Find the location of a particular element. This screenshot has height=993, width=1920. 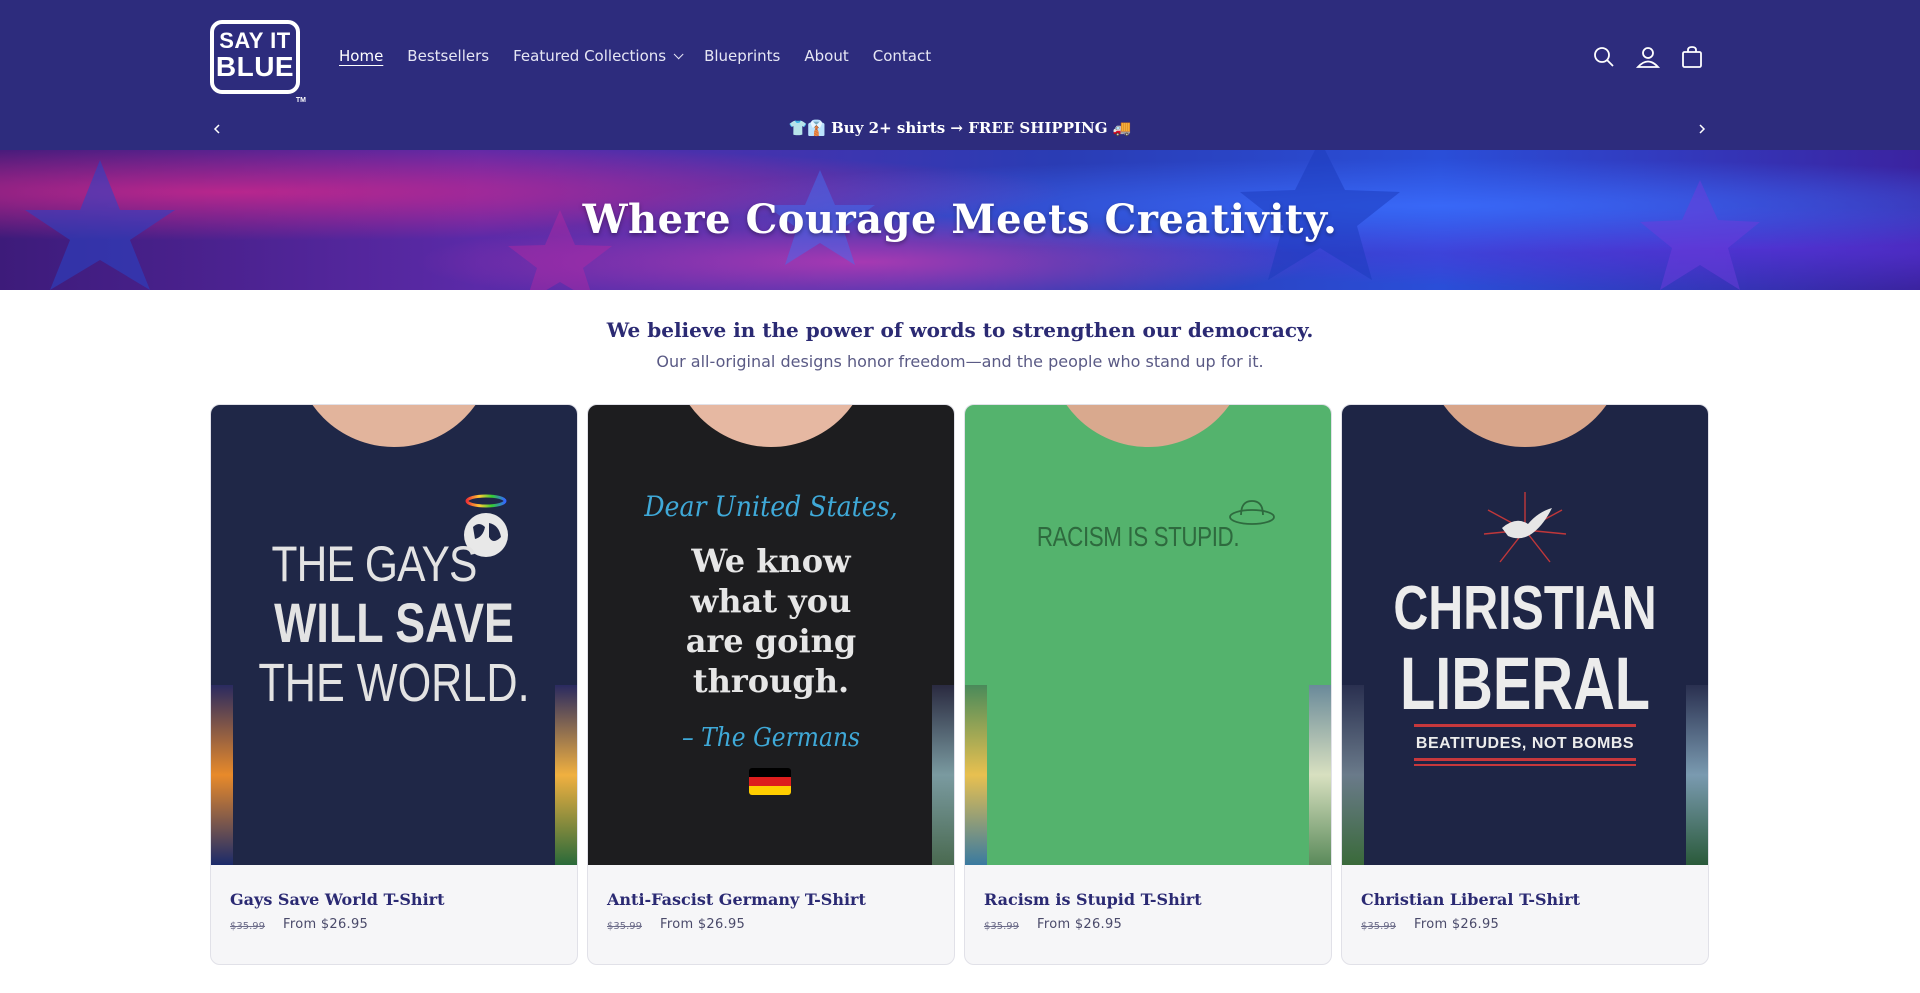

product-title: Gays Save World T-Shirt is located at coordinates (337, 899).